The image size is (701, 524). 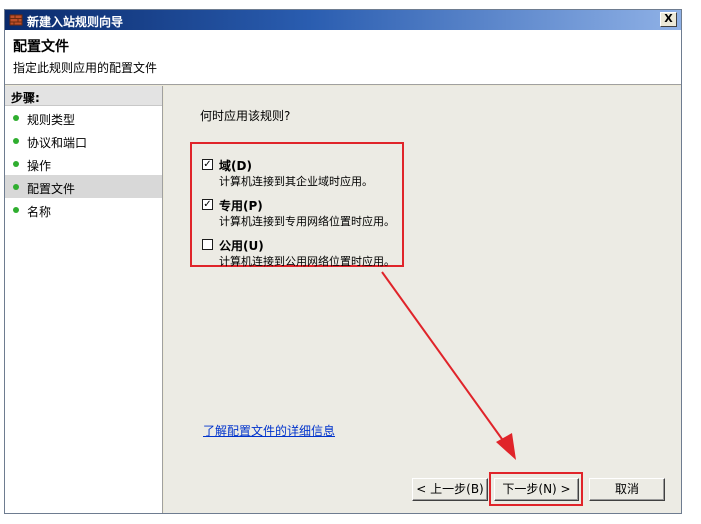 What do you see at coordinates (343, 20) in the screenshot?
I see `title-bar: 新建入站规则向导 X` at bounding box center [343, 20].